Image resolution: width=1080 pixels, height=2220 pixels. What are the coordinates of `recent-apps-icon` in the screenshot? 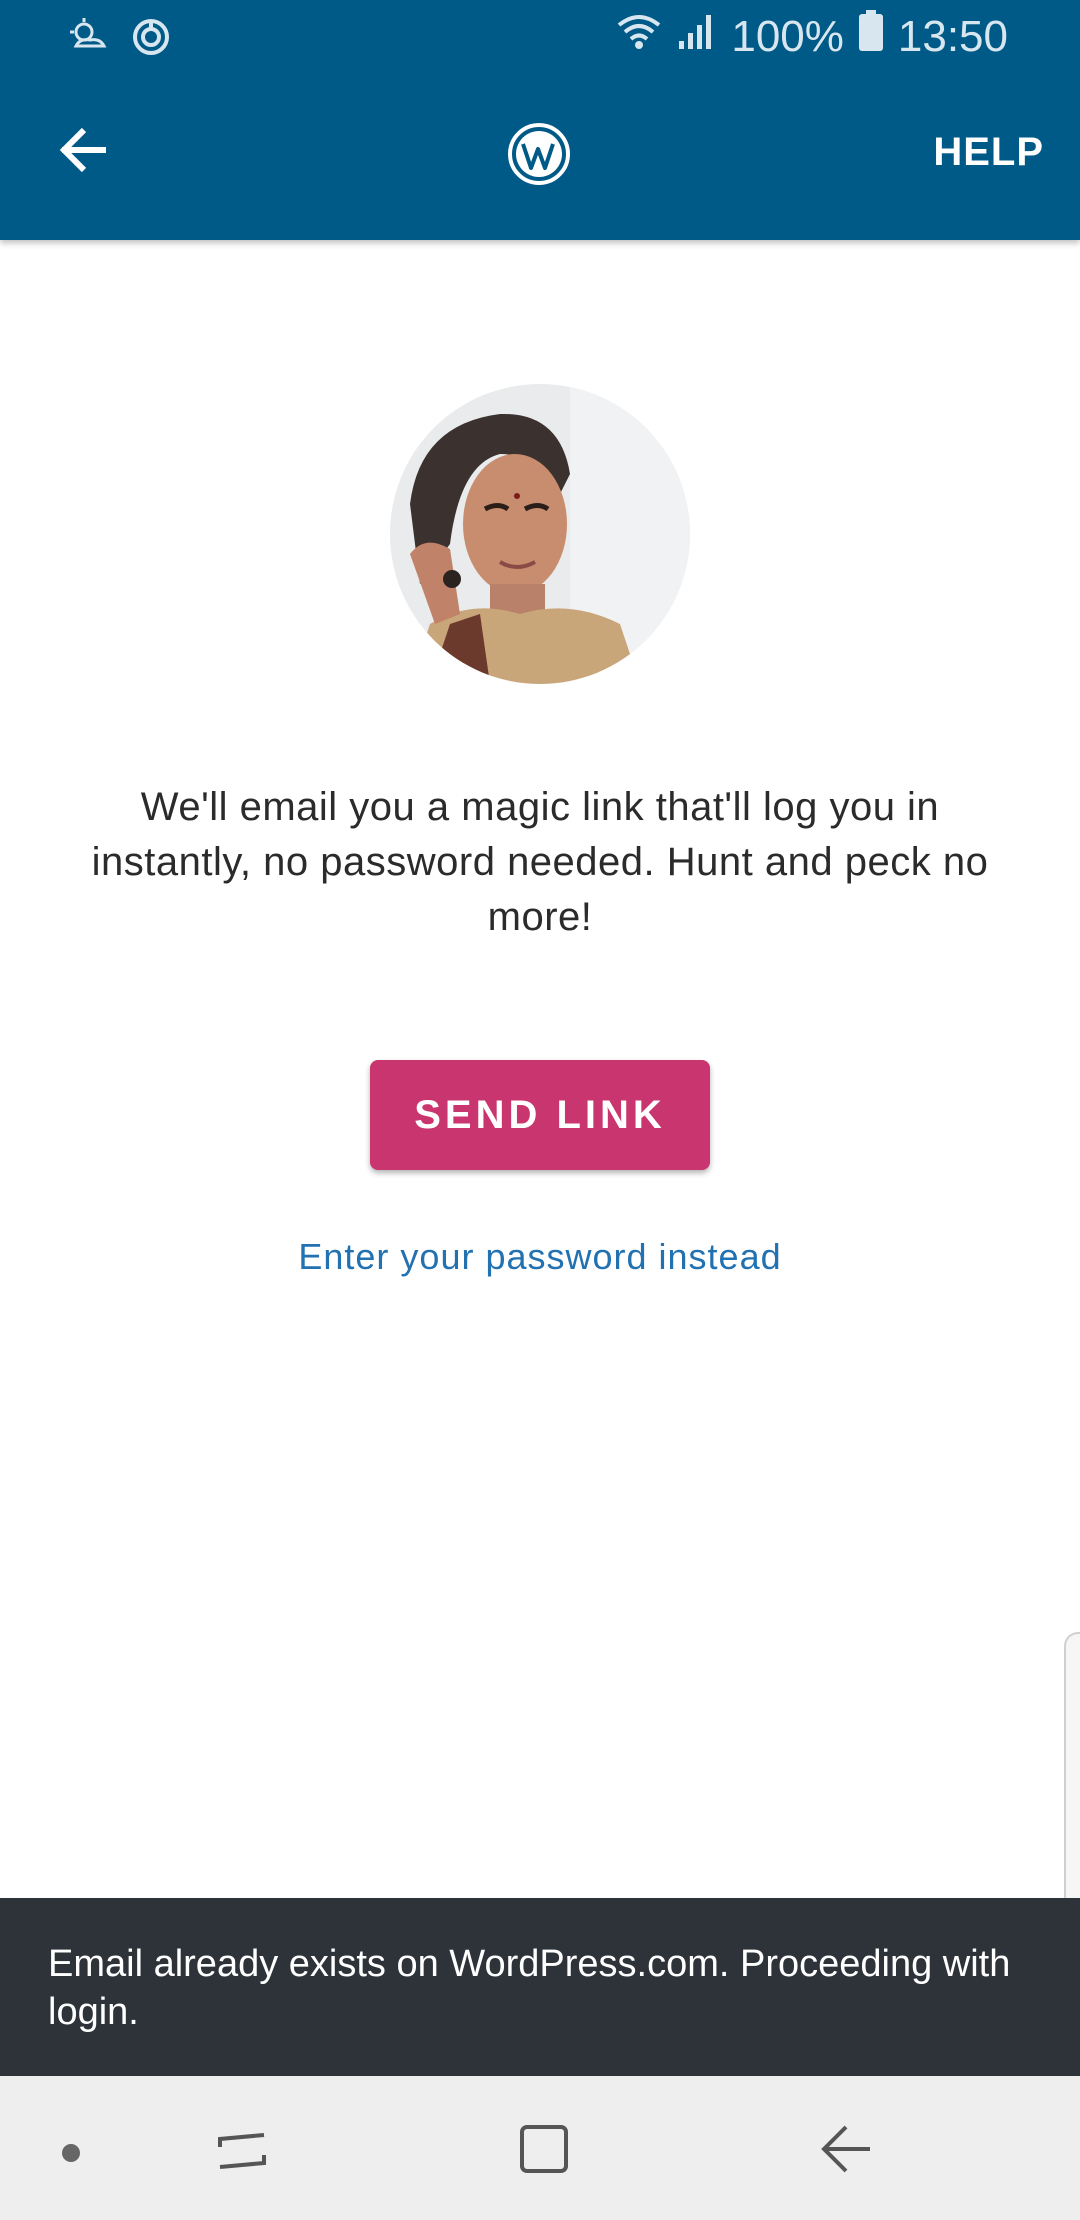 It's located at (242, 2151).